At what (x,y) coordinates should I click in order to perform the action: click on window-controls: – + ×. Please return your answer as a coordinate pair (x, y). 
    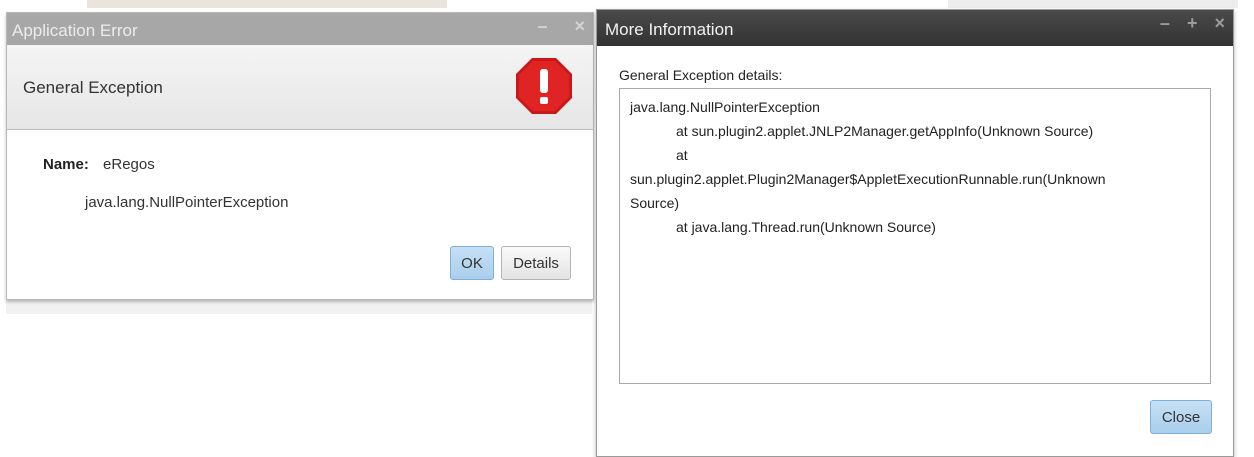
    Looking at the image, I should click on (1186, 23).